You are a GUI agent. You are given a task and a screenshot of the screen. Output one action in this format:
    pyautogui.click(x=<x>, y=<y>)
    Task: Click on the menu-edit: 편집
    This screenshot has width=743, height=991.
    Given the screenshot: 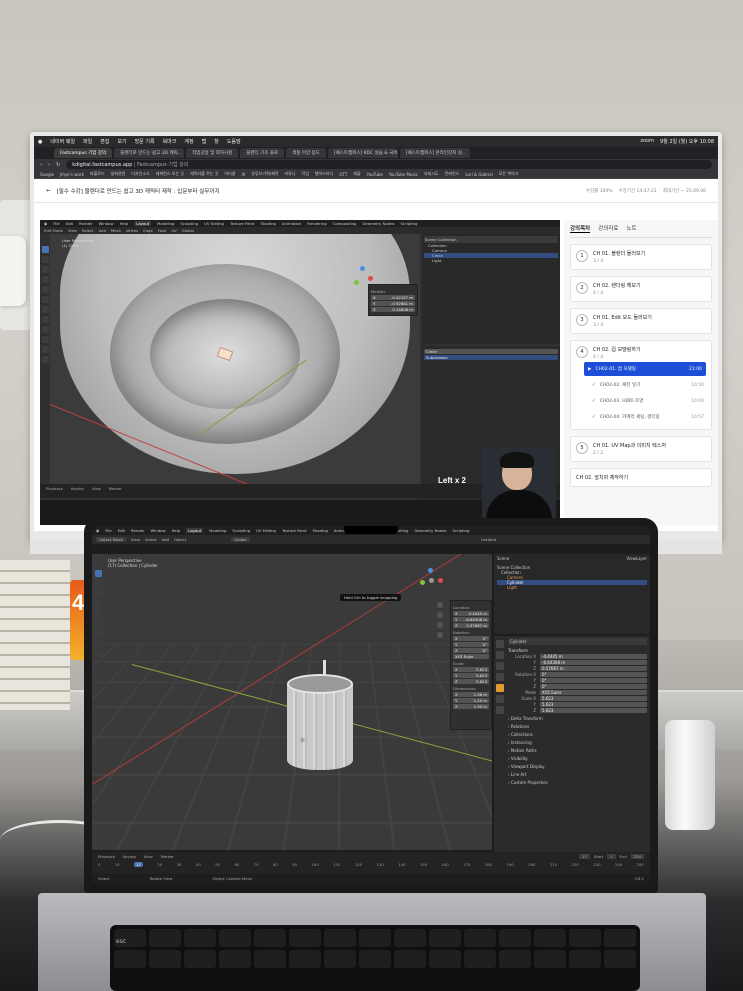 What is the action you would take?
    pyautogui.click(x=104, y=141)
    